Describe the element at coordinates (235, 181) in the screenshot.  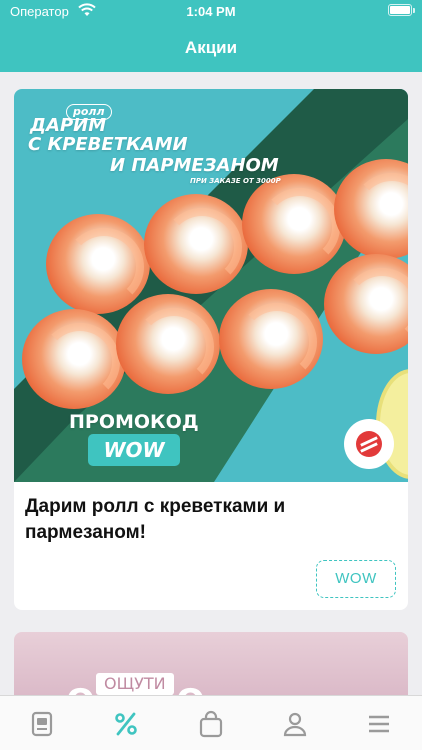
I see `banner-note: при заказе от 3000р` at that location.